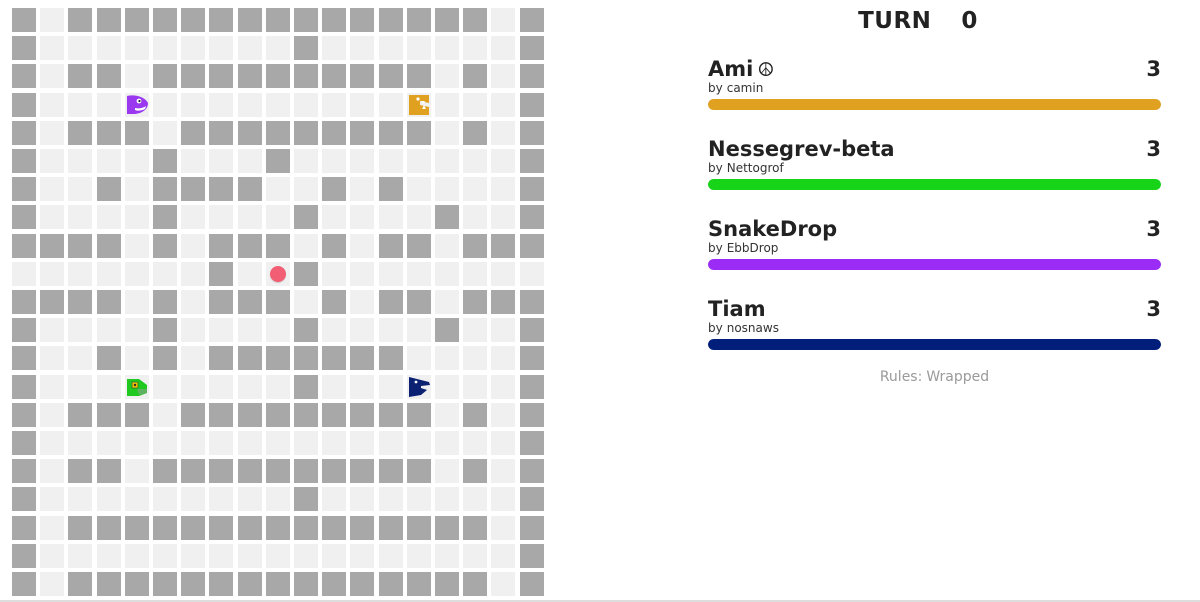 The width and height of the screenshot is (1200, 602). Describe the element at coordinates (934, 86) in the screenshot. I see `player-card-ami: Ami ☮ 3 by camin` at that location.